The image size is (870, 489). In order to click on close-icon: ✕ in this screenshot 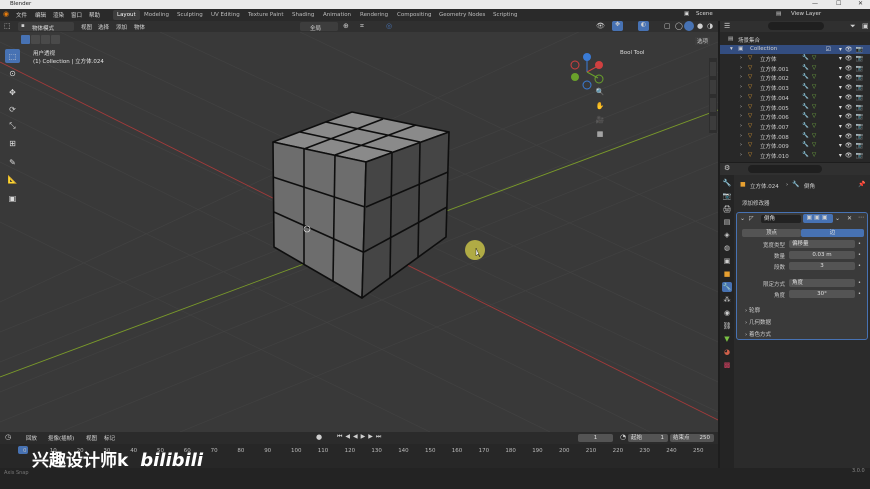, I will do `click(860, 3)`.